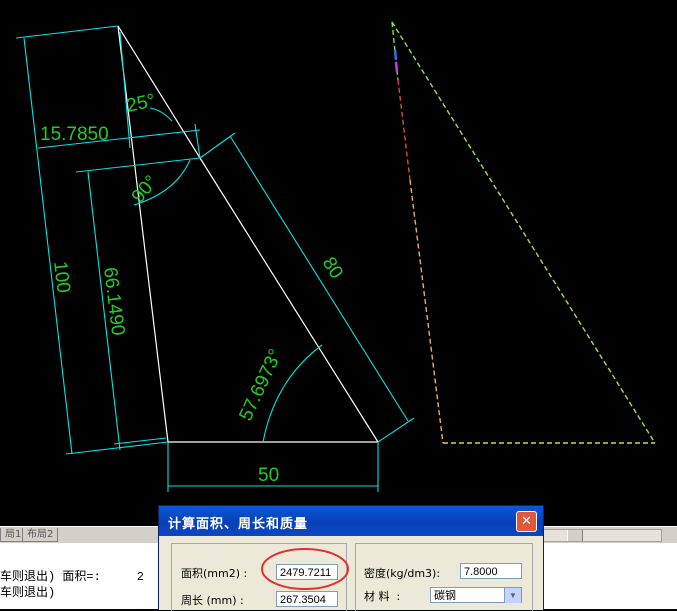 Image resolution: width=677 pixels, height=611 pixels. I want to click on scrollbar-thumb, so click(575, 535).